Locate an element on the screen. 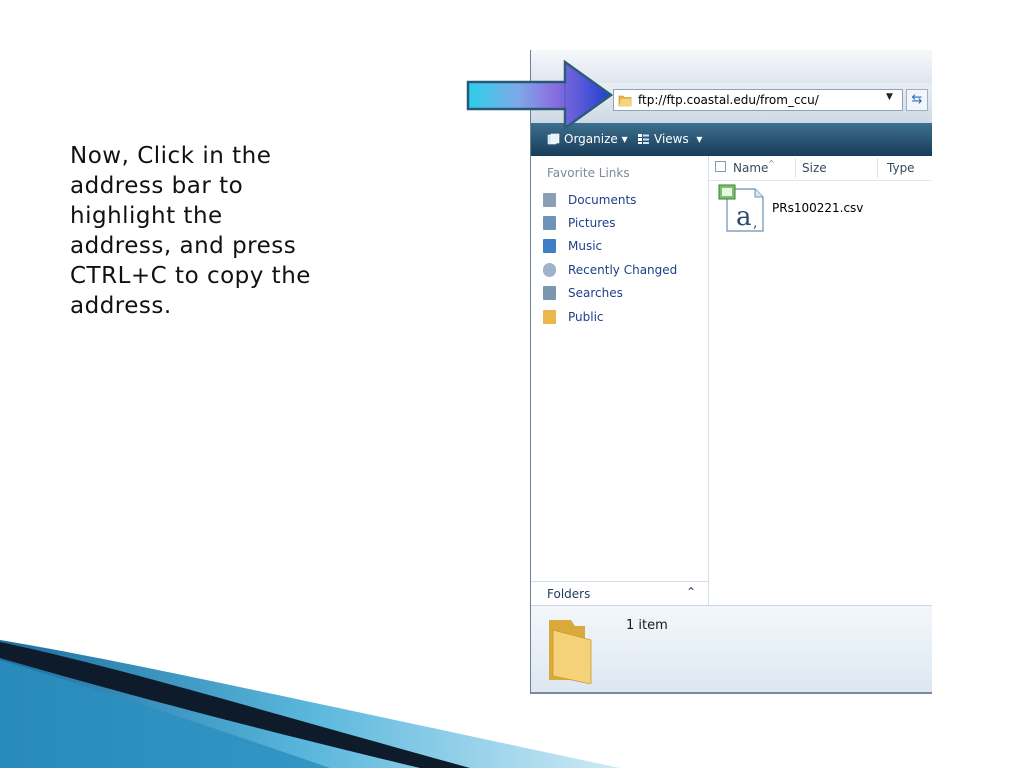 This screenshot has height=768, width=1024. documents-icon is located at coordinates (549, 200).